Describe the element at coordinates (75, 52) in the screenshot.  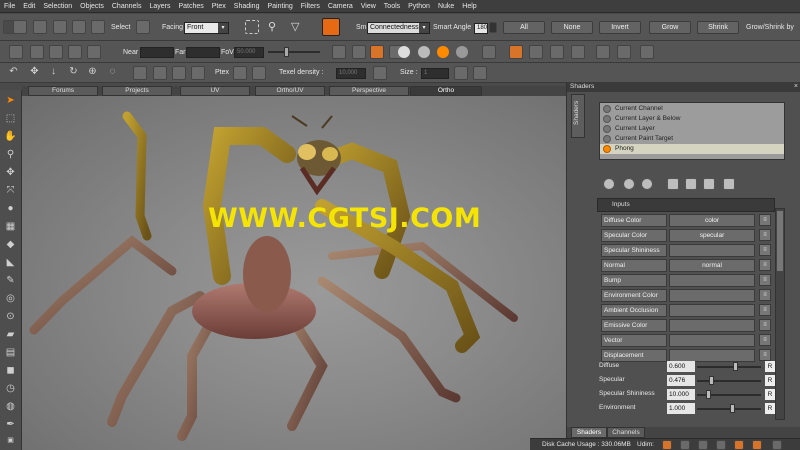
I see `grid-icon` at that location.